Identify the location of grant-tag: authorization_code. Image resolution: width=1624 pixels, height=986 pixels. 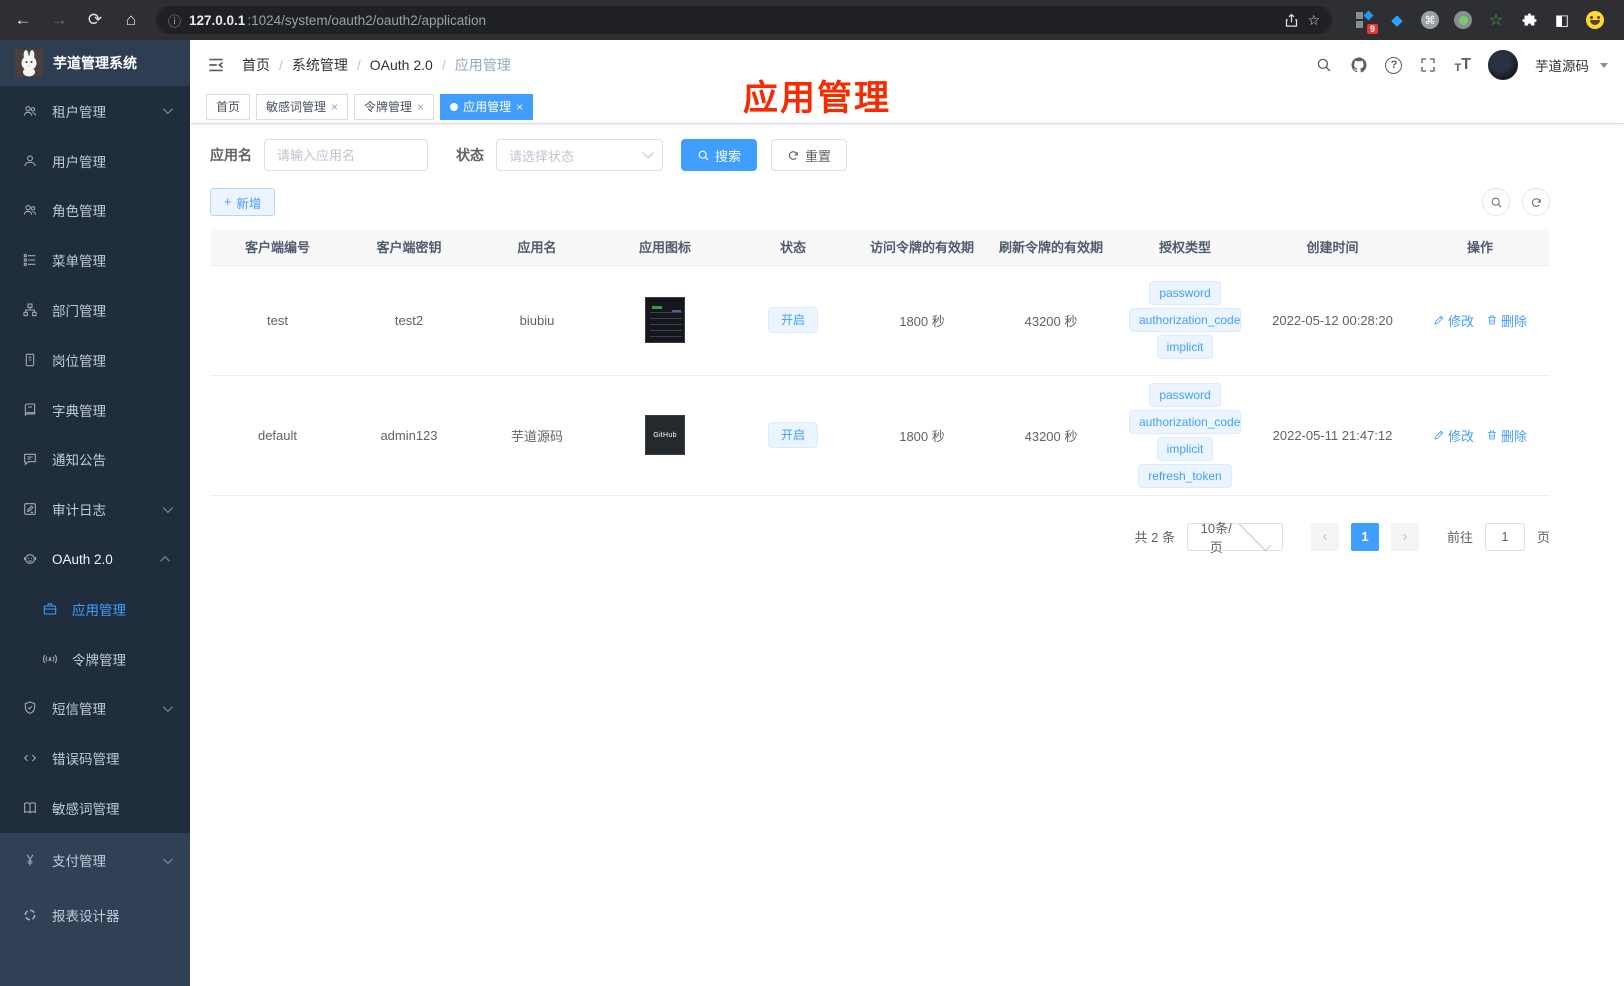
(1185, 421).